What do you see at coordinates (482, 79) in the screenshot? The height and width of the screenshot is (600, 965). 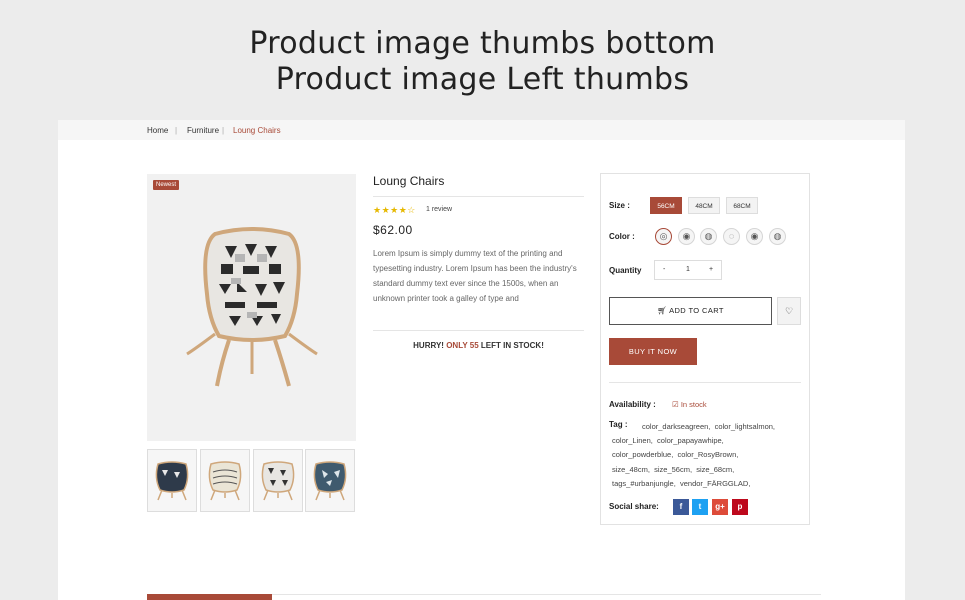 I see `banner-line-2: Product image Left thumbs` at bounding box center [482, 79].